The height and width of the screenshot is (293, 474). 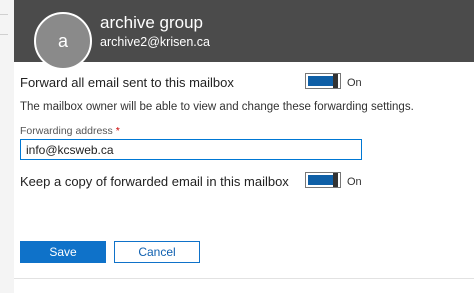 What do you see at coordinates (66, 131) in the screenshot?
I see `forwarding-address-label-text: Forwarding address` at bounding box center [66, 131].